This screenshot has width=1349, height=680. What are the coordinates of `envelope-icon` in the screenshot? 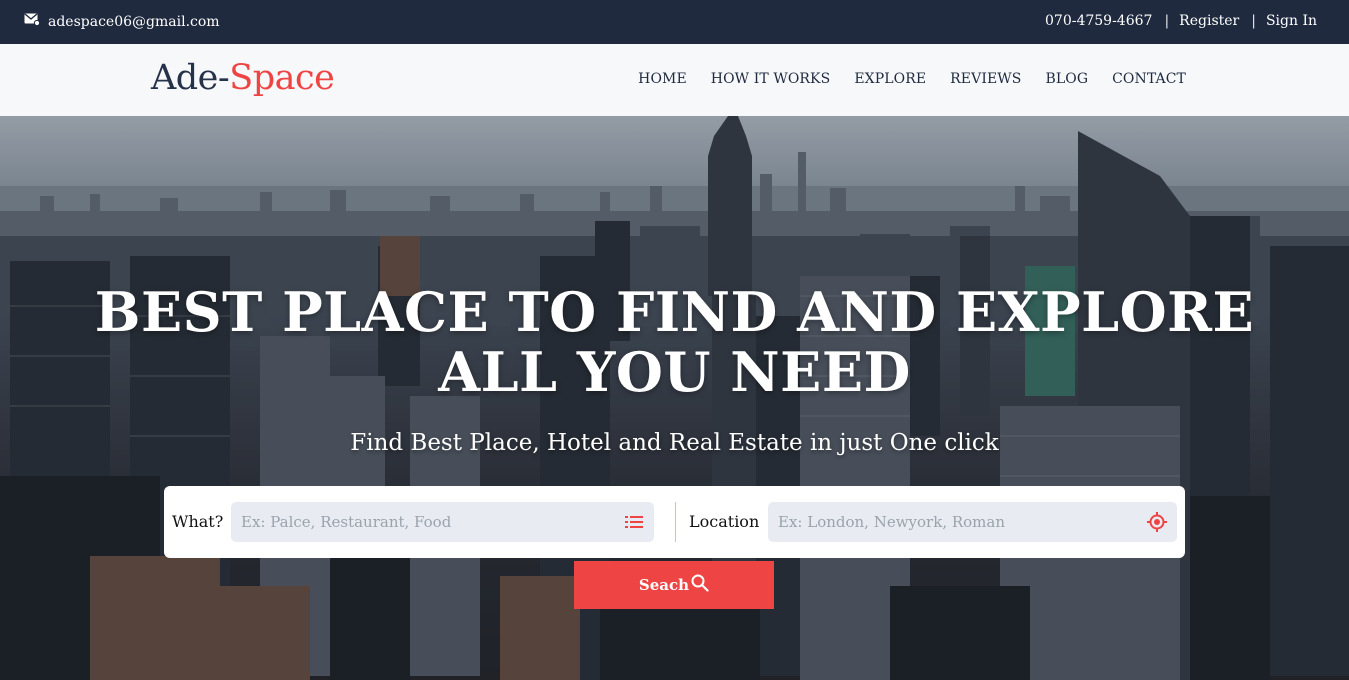 It's located at (32, 21).